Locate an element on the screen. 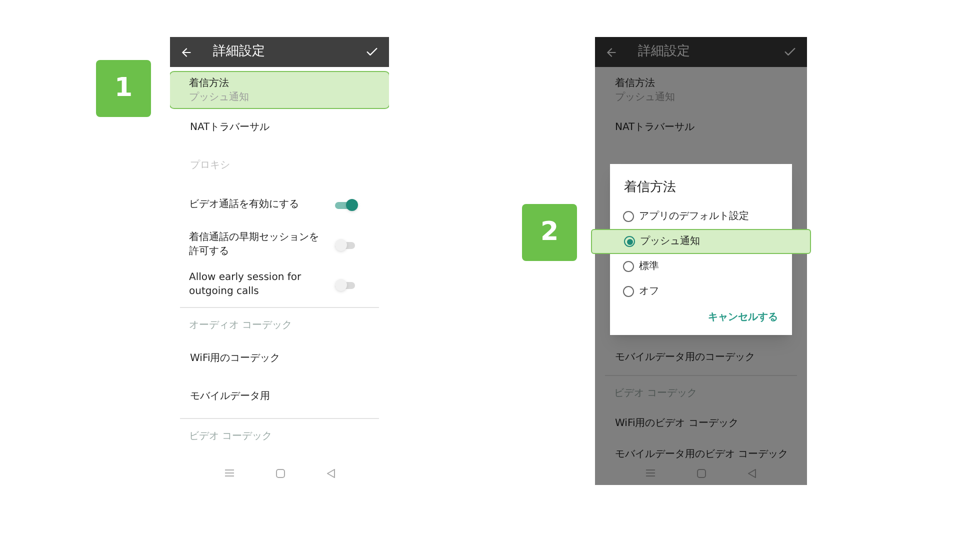  switch-row: ビデオ通話を有効にする is located at coordinates (279, 205).